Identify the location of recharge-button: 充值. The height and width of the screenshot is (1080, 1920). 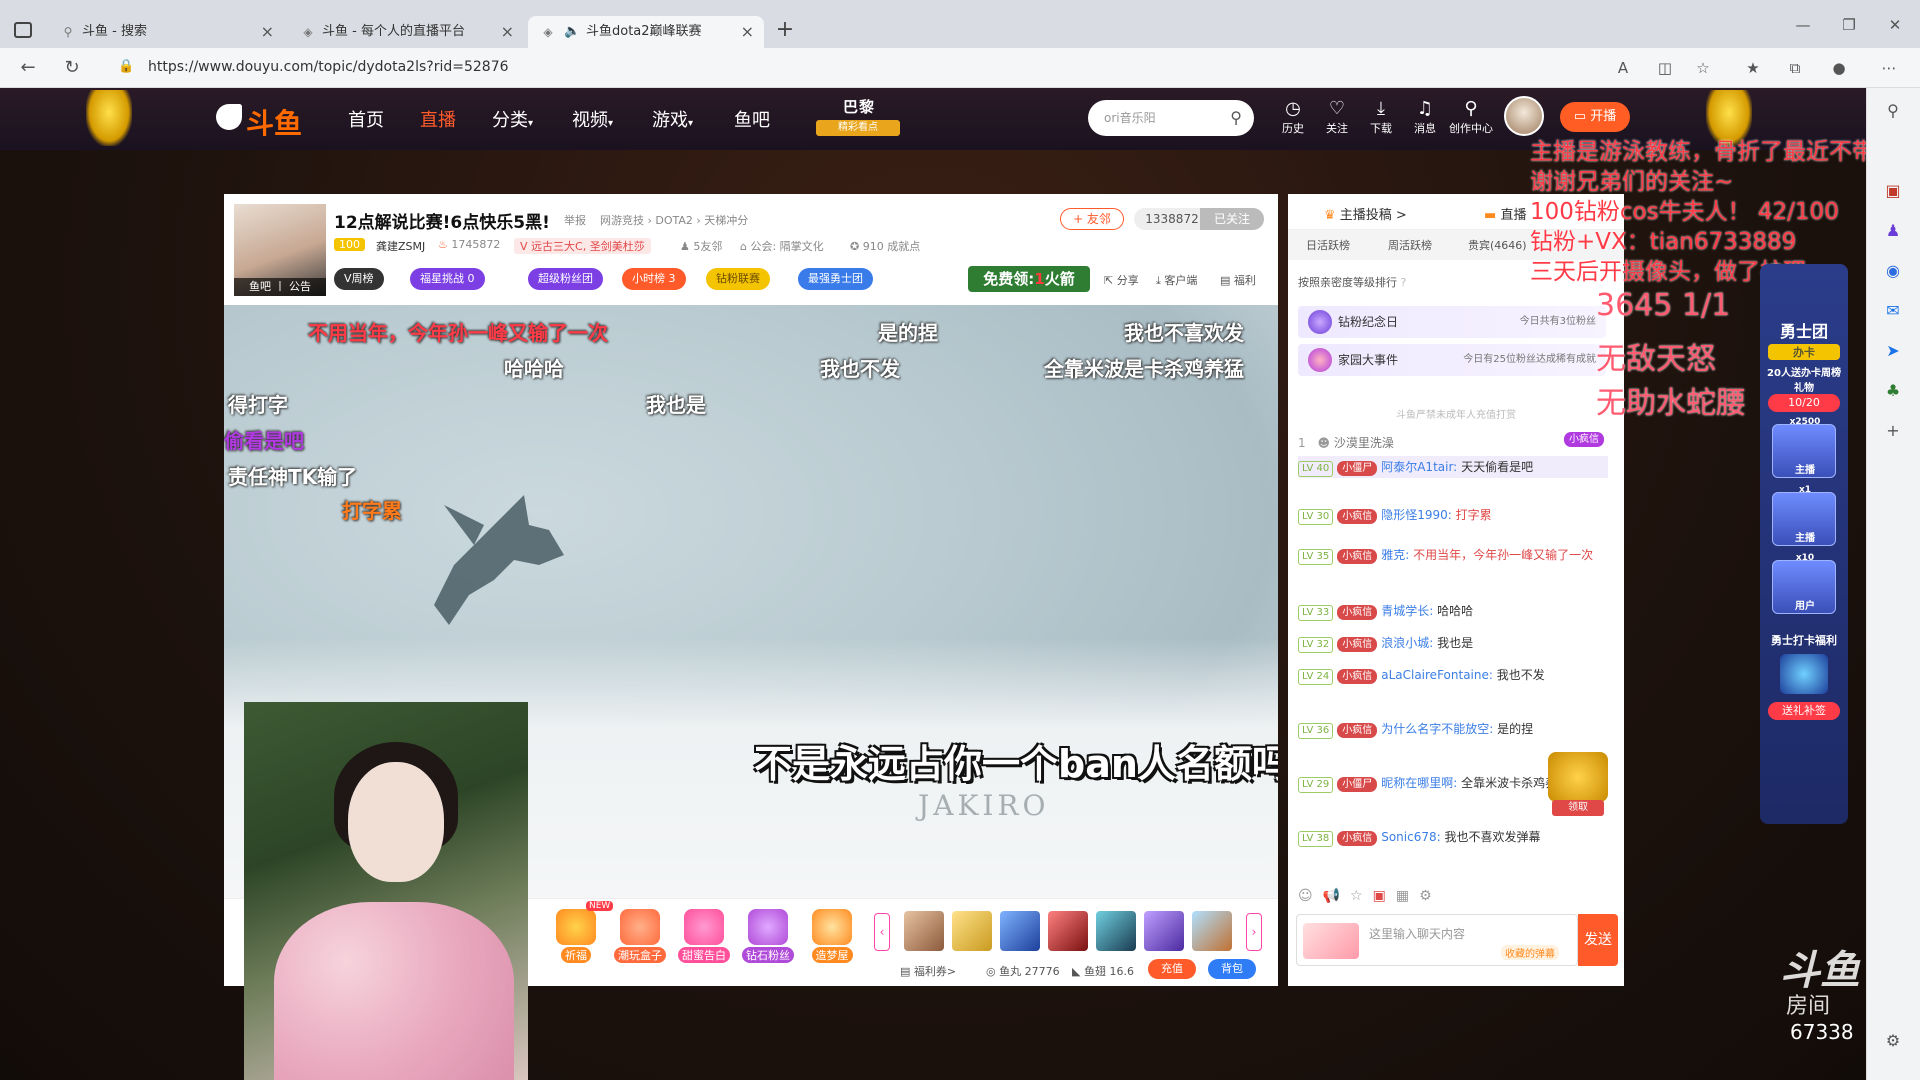
(1172, 969).